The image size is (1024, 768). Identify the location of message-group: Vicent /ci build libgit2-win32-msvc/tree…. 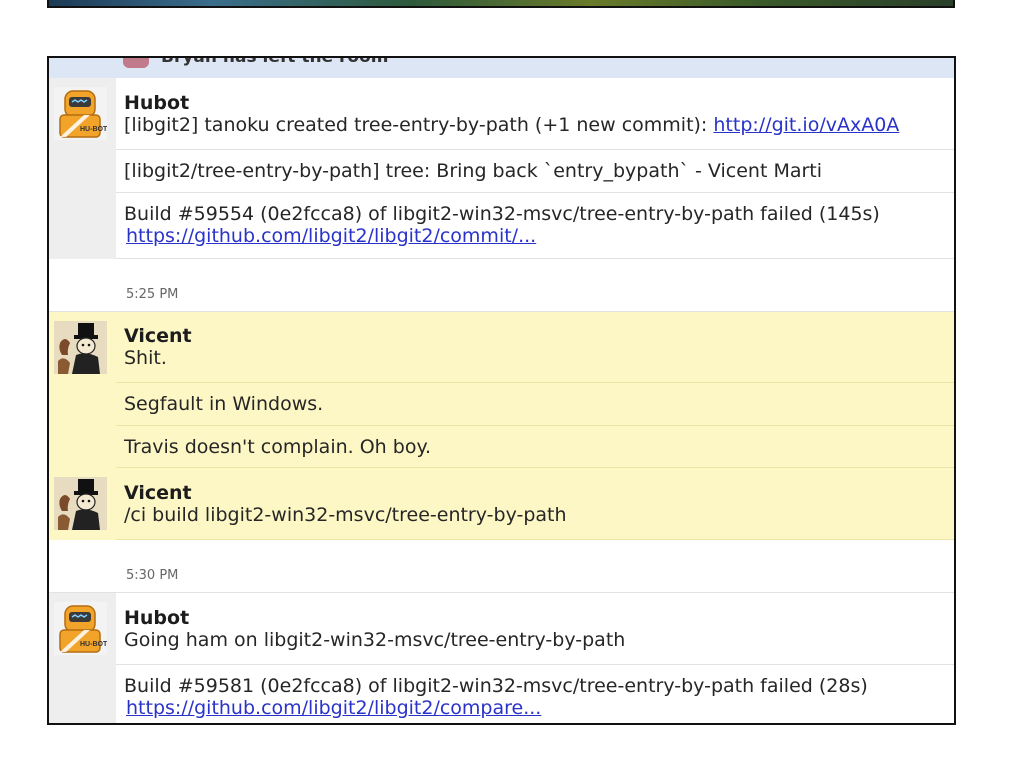
(501, 504).